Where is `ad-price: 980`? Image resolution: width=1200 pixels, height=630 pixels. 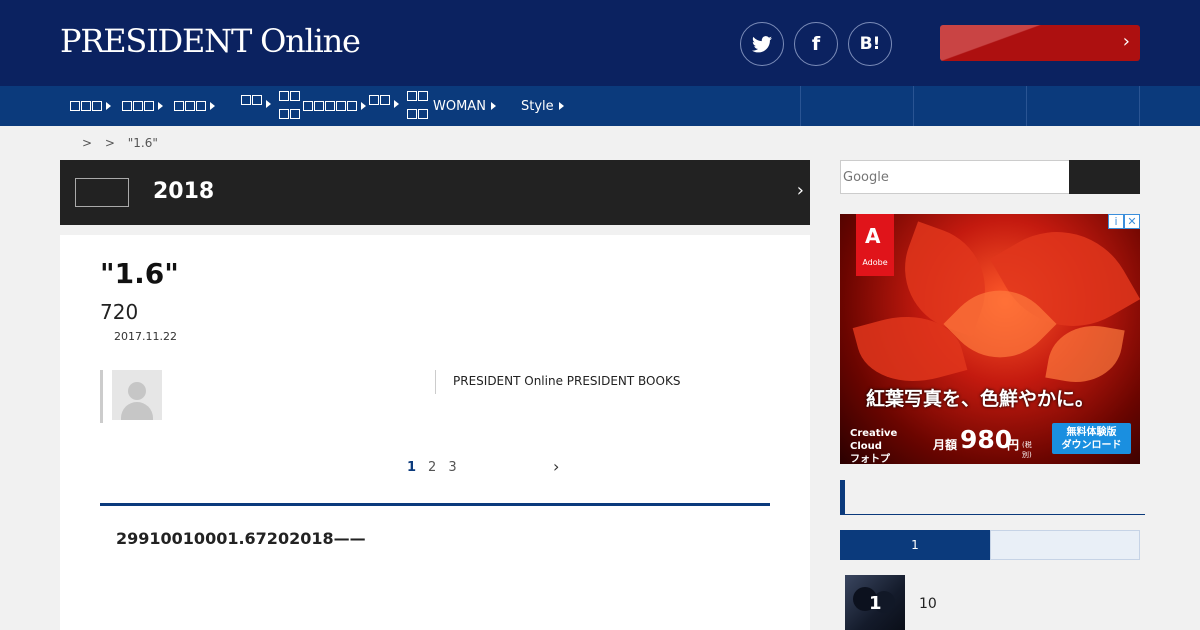 ad-price: 980 is located at coordinates (986, 439).